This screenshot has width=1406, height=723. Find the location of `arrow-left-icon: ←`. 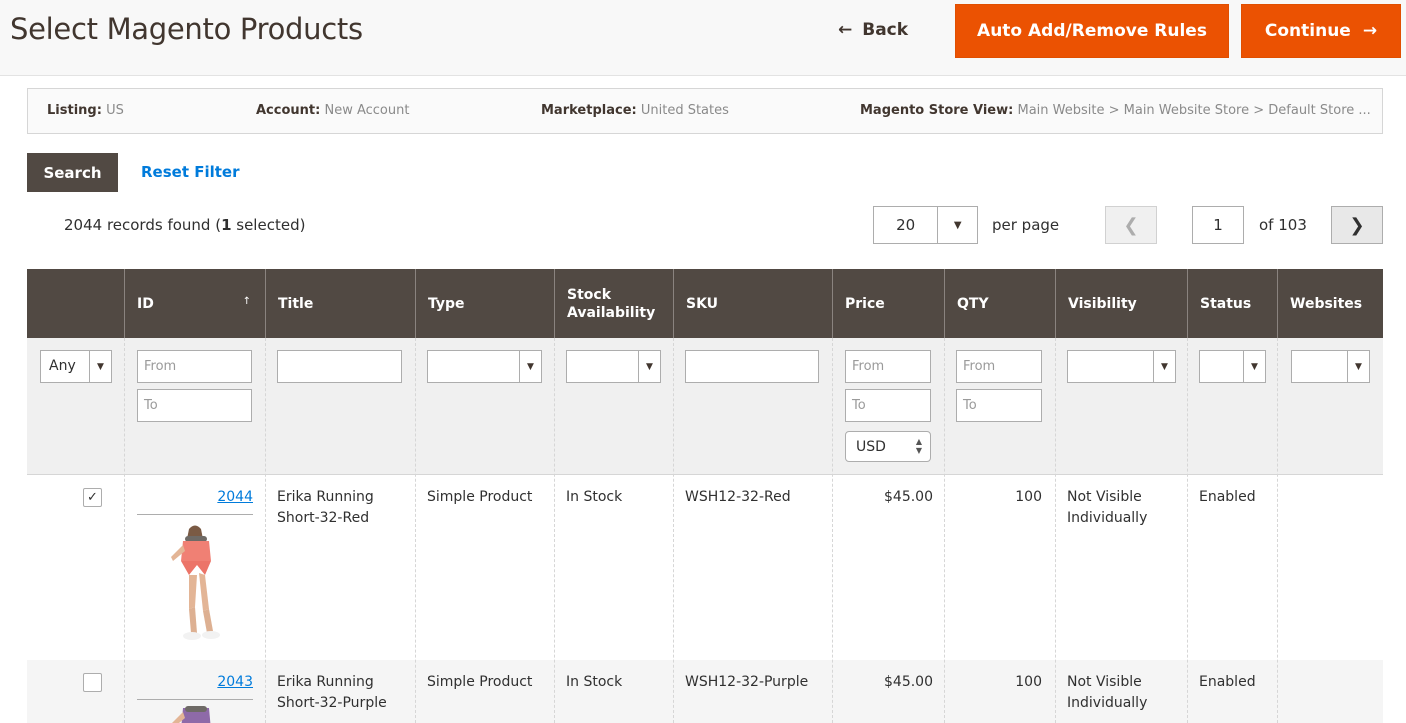

arrow-left-icon: ← is located at coordinates (845, 30).